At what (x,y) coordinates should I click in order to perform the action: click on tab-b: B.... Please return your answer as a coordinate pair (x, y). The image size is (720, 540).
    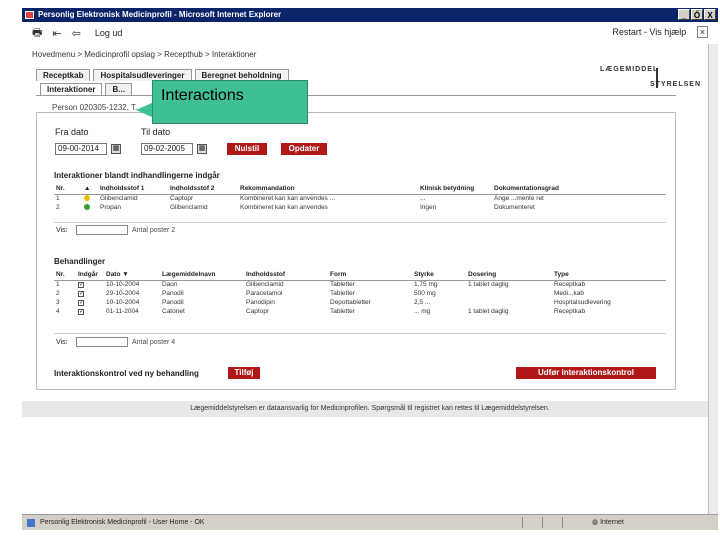
    Looking at the image, I should click on (118, 89).